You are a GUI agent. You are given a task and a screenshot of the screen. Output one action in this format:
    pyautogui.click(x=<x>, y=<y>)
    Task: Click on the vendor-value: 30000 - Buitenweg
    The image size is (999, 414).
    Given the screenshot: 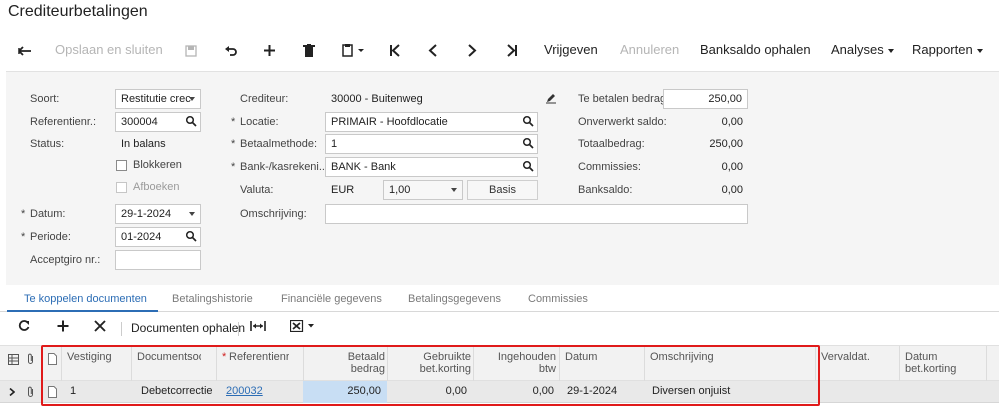 What is the action you would take?
    pyautogui.click(x=377, y=99)
    